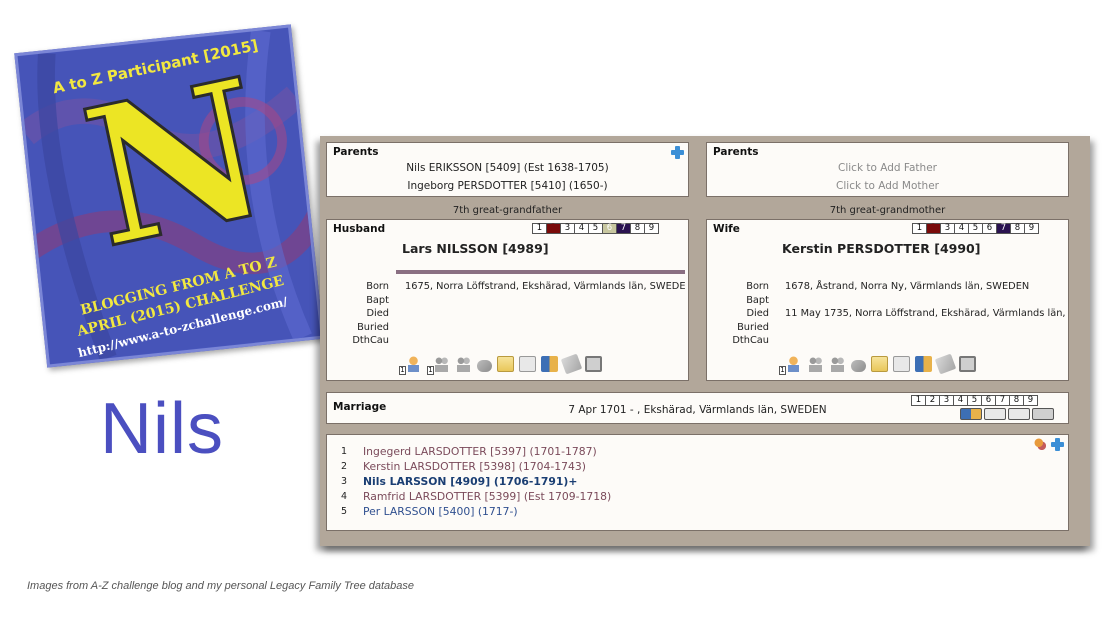 The width and height of the screenshot is (1108, 621). I want to click on add-father-link: Click to Add Father, so click(887, 168).